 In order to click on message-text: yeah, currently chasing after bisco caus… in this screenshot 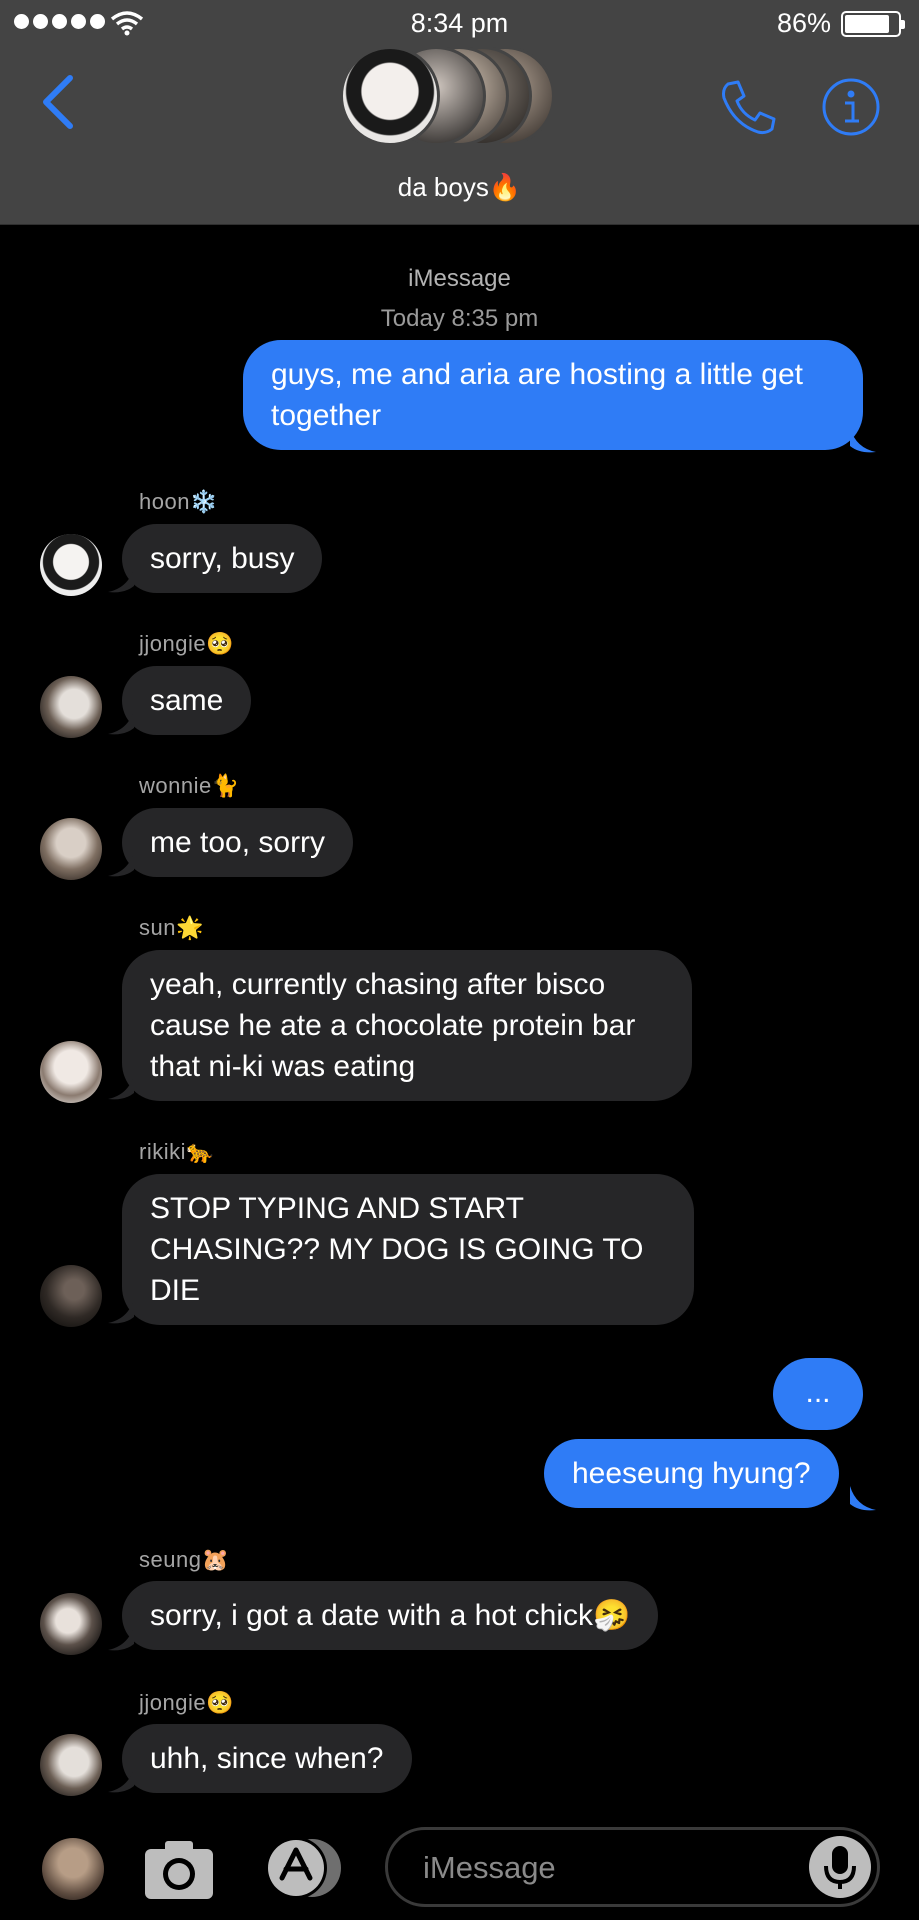, I will do `click(393, 1025)`.